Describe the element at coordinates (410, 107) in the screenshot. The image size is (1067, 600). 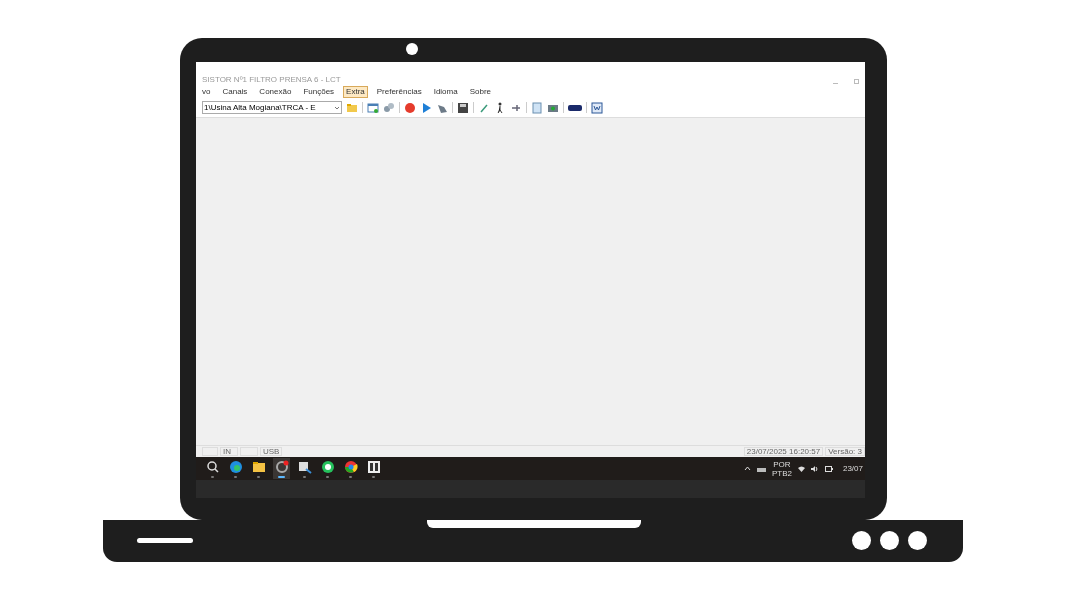
I see `stop-icon` at that location.